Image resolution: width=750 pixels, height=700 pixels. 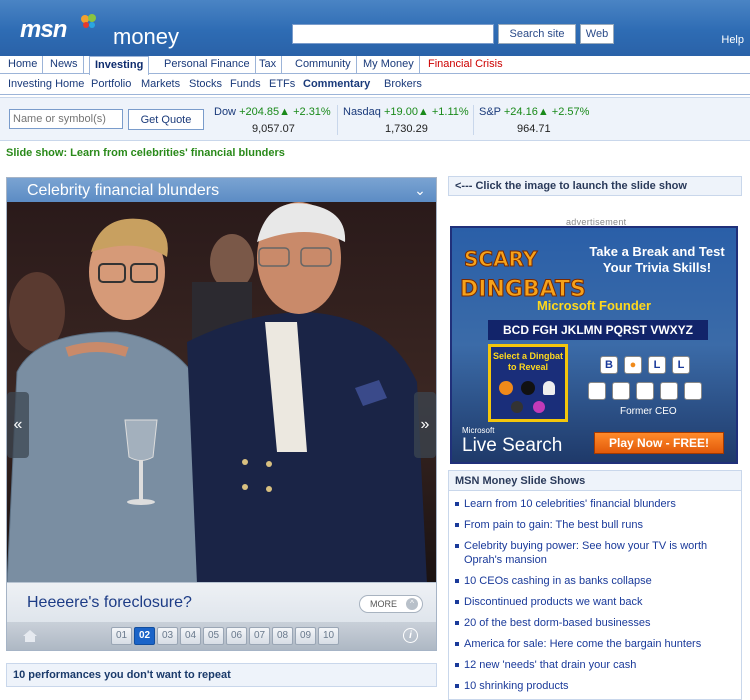 I want to click on ad-letter-row: BCD FGH JKLMN PQRST VWXYZ, so click(x=598, y=330).